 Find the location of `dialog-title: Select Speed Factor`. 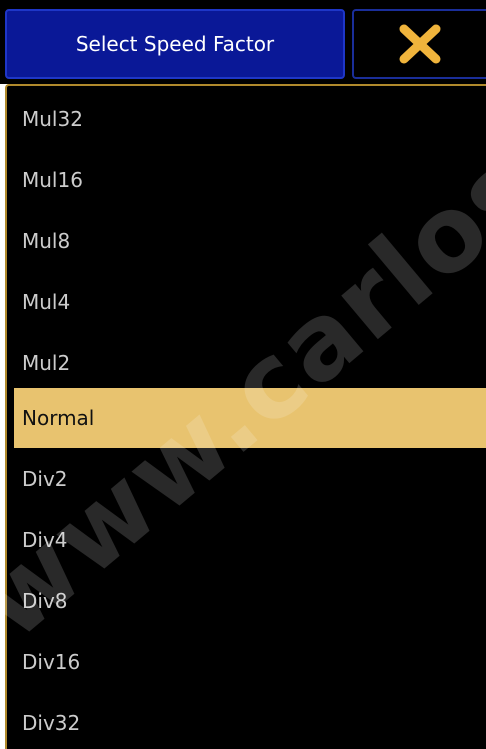

dialog-title: Select Speed Factor is located at coordinates (175, 44).